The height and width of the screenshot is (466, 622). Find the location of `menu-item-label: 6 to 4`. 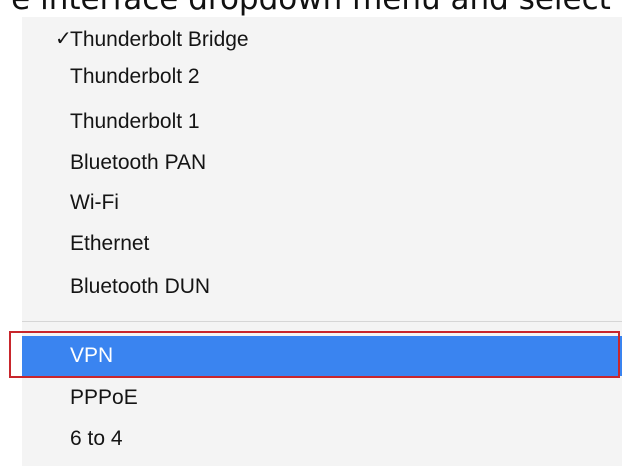

menu-item-label: 6 to 4 is located at coordinates (96, 438).